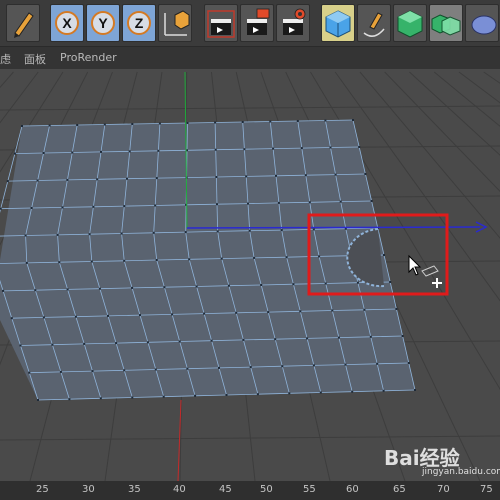 Image resolution: width=500 pixels, height=500 pixels. I want to click on z-axis-lock-button: Z, so click(139, 23).